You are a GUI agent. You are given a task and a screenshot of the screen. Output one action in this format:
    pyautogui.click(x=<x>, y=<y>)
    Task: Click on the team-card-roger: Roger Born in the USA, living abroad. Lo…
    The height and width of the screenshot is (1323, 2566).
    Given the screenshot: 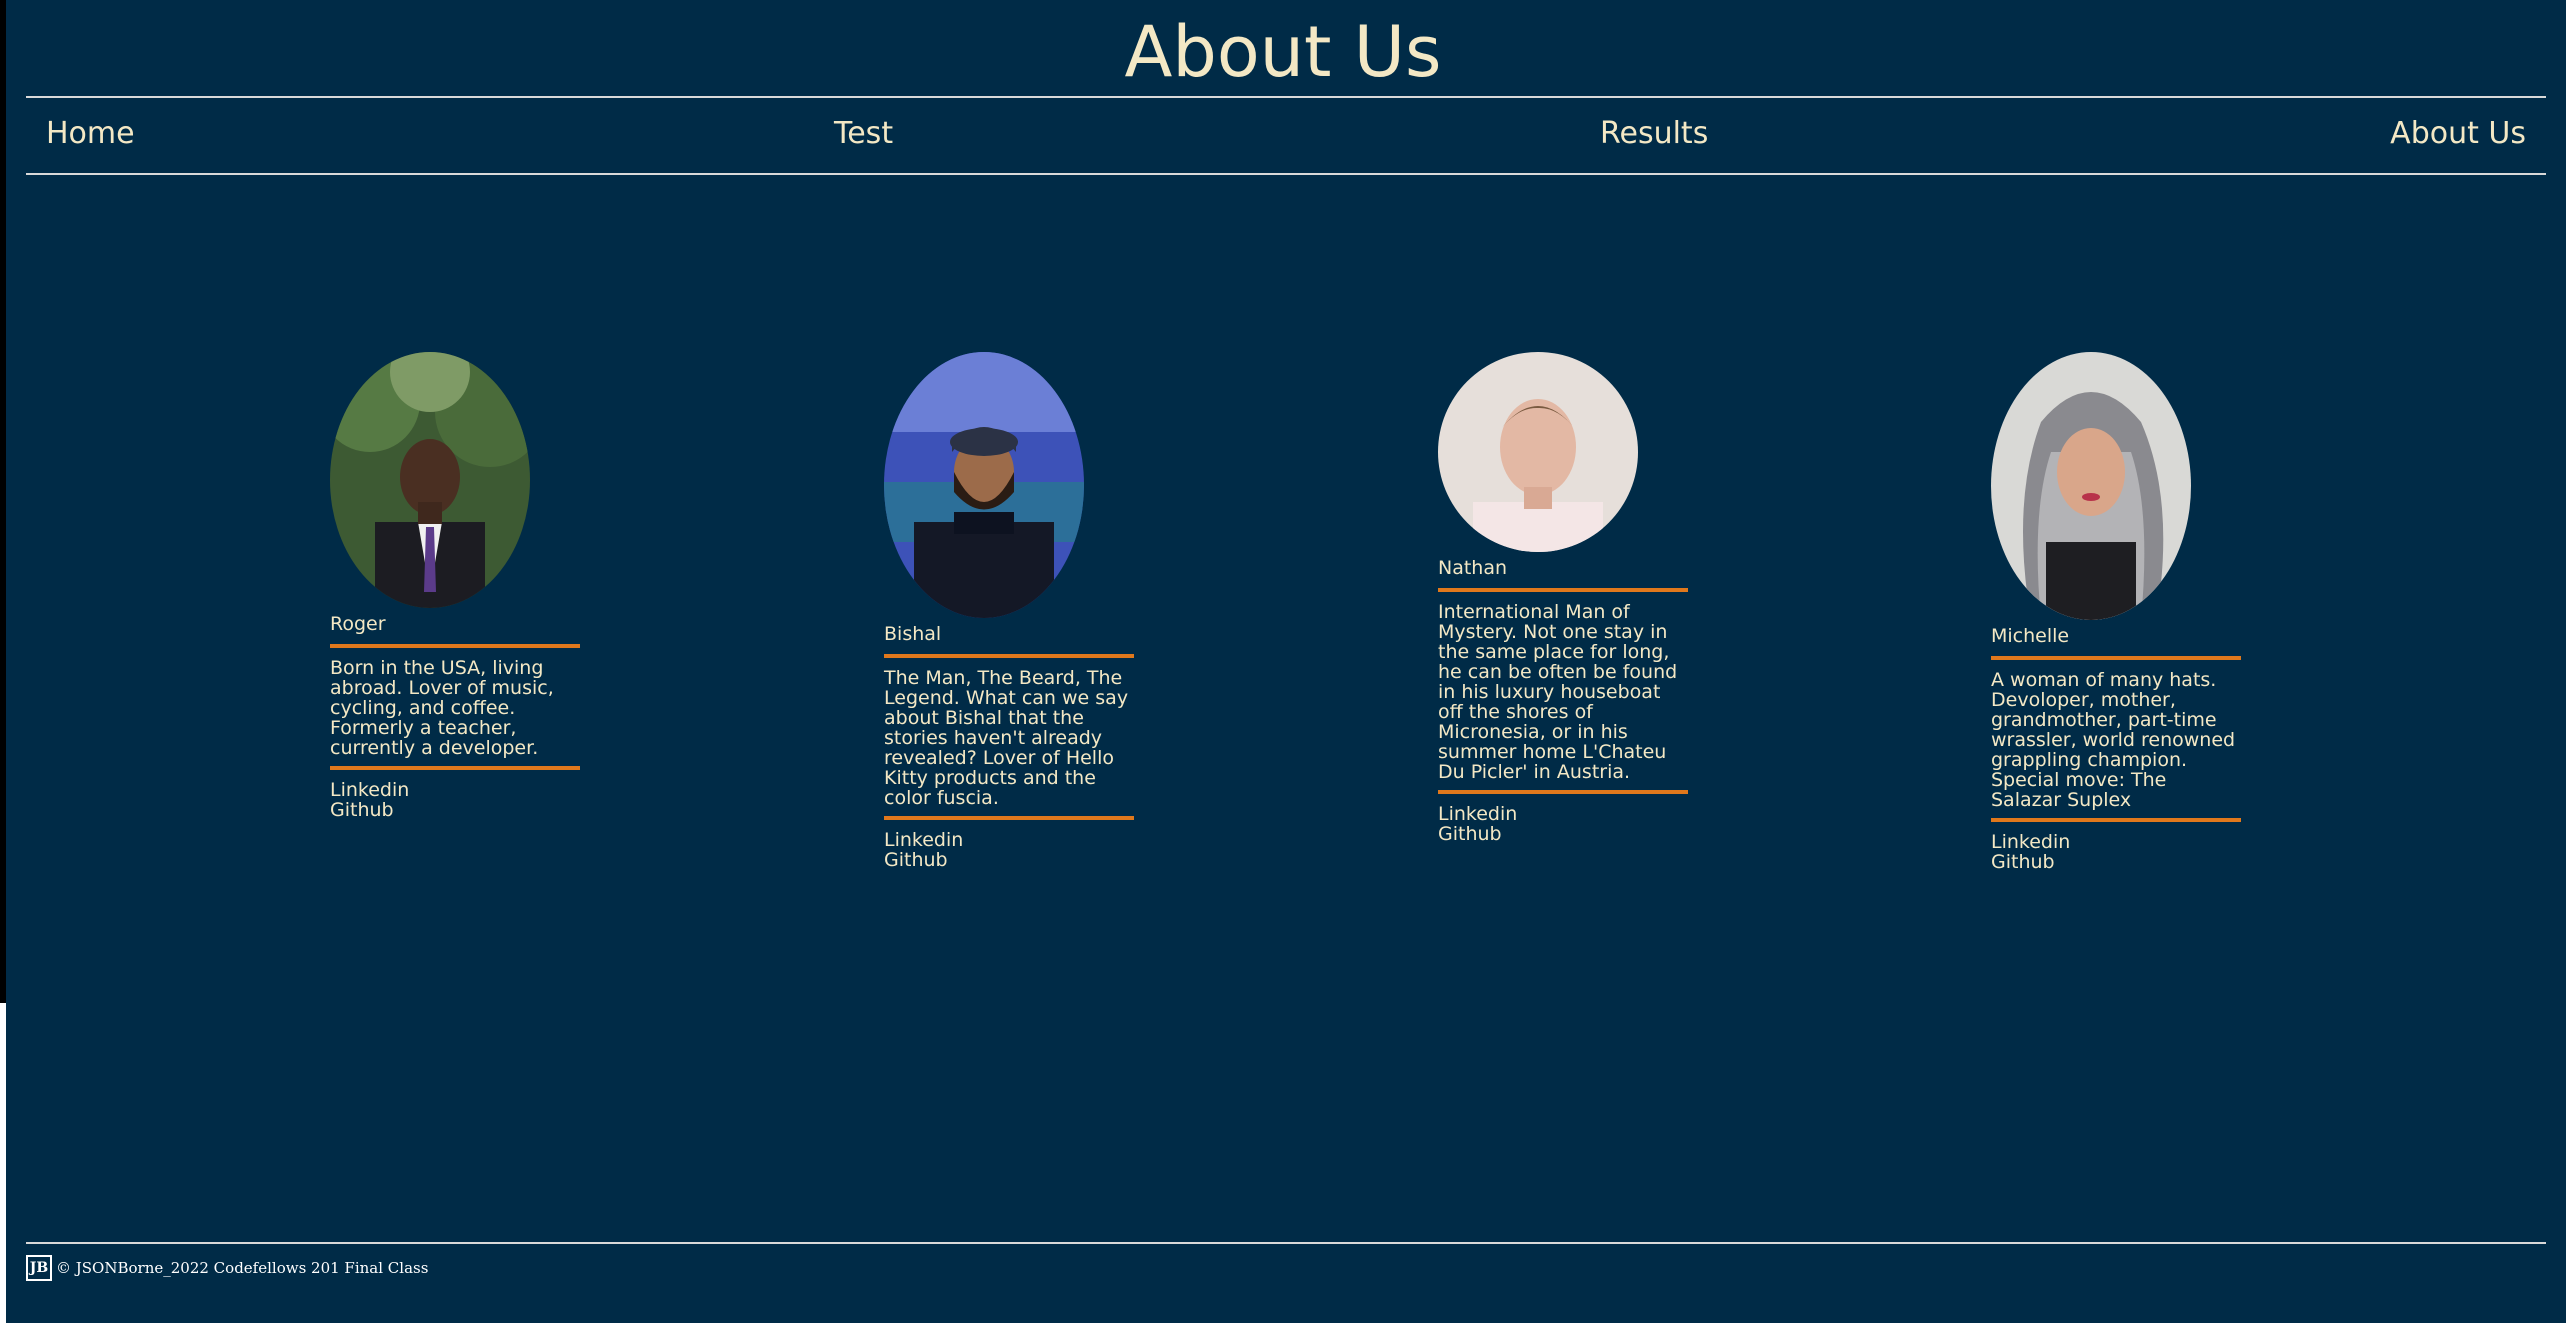 What is the action you would take?
    pyautogui.click(x=460, y=586)
    